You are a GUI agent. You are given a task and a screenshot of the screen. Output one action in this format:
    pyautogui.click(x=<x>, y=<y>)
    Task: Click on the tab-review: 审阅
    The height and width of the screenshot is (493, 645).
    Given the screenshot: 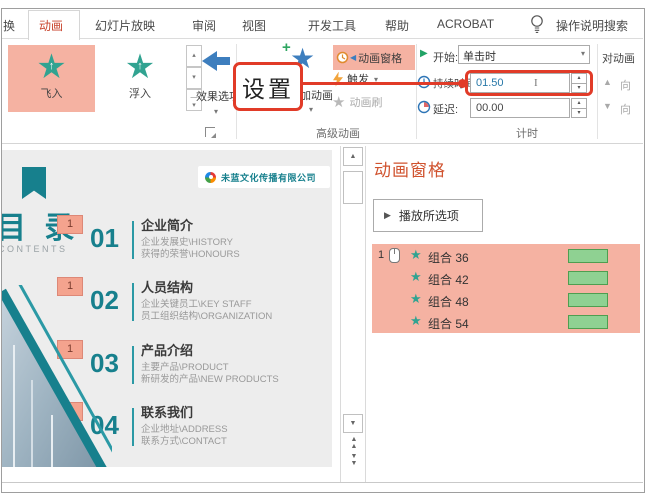 What is the action you would take?
    pyautogui.click(x=204, y=25)
    